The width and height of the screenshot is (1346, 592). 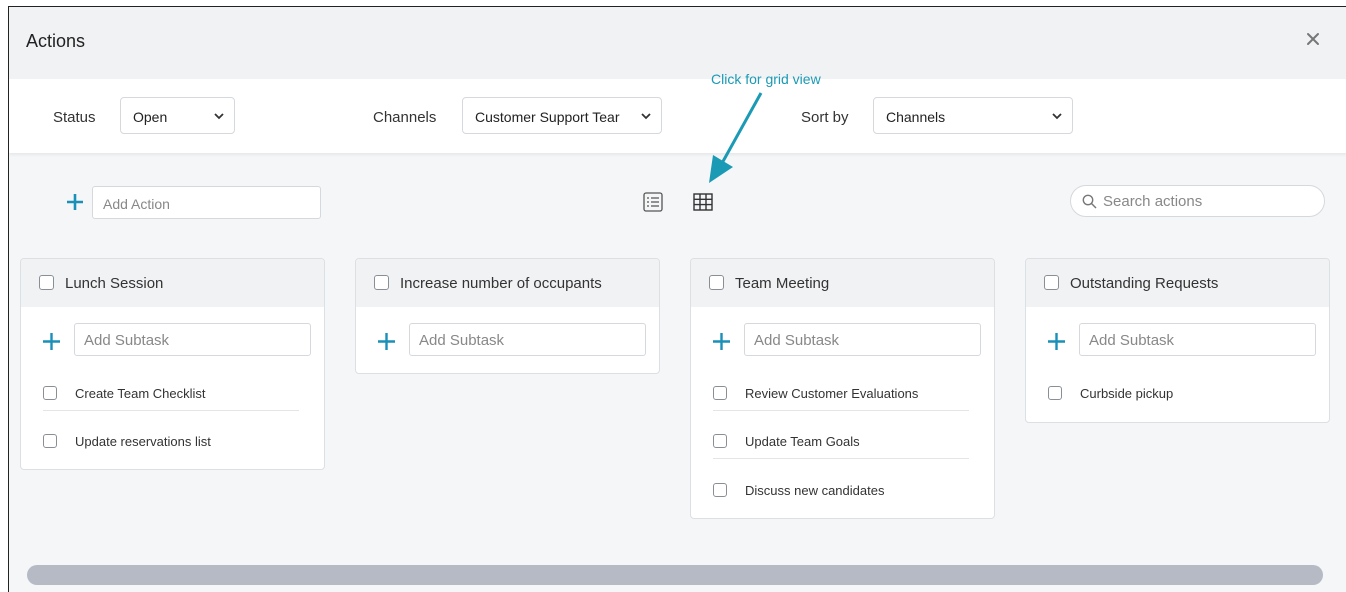 What do you see at coordinates (703, 202) in the screenshot?
I see `grid-view-icon` at bounding box center [703, 202].